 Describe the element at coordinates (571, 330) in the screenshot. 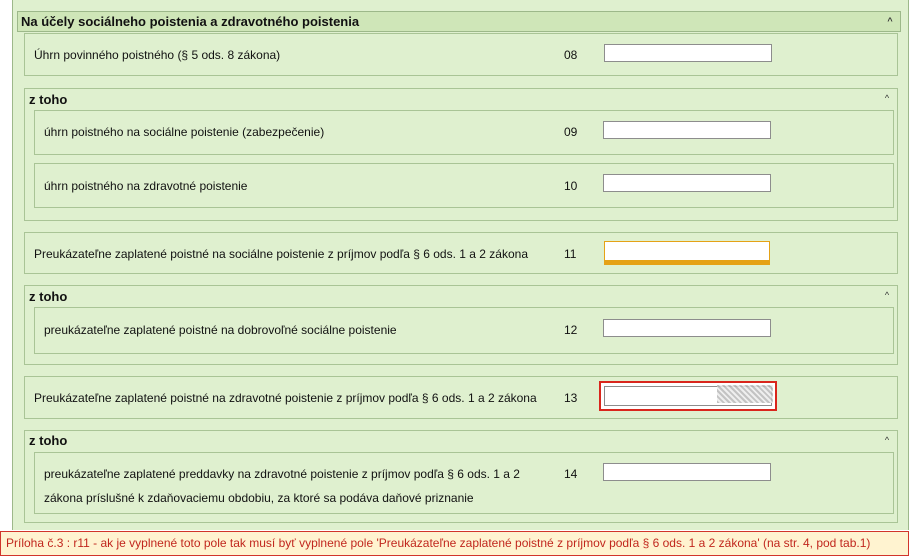

I see `row-12-number: 12` at that location.